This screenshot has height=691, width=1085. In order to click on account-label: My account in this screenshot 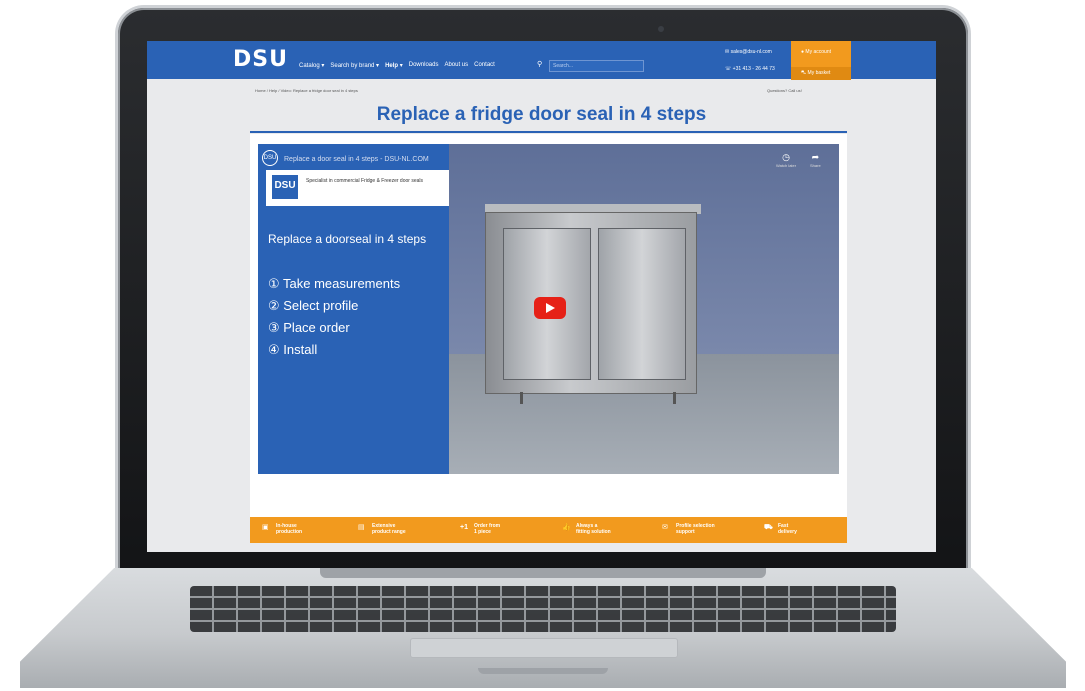, I will do `click(818, 52)`.